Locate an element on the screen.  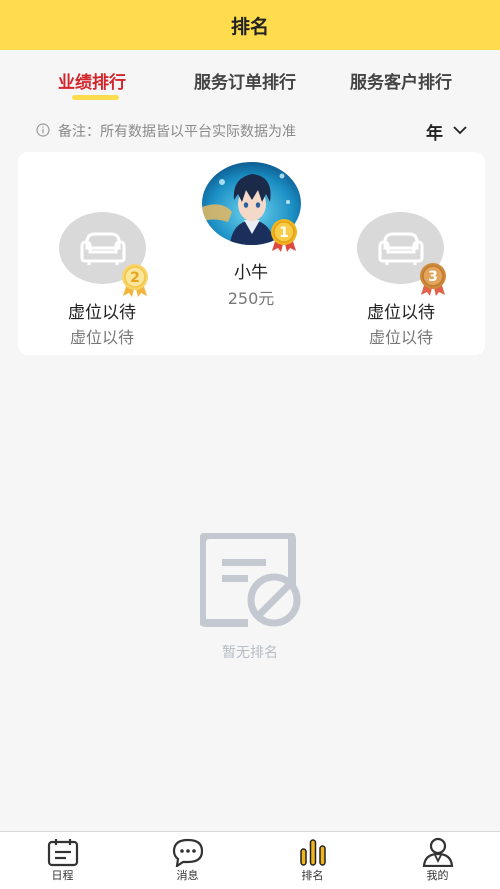
nav-item-ranking: 排名 is located at coordinates (312, 860).